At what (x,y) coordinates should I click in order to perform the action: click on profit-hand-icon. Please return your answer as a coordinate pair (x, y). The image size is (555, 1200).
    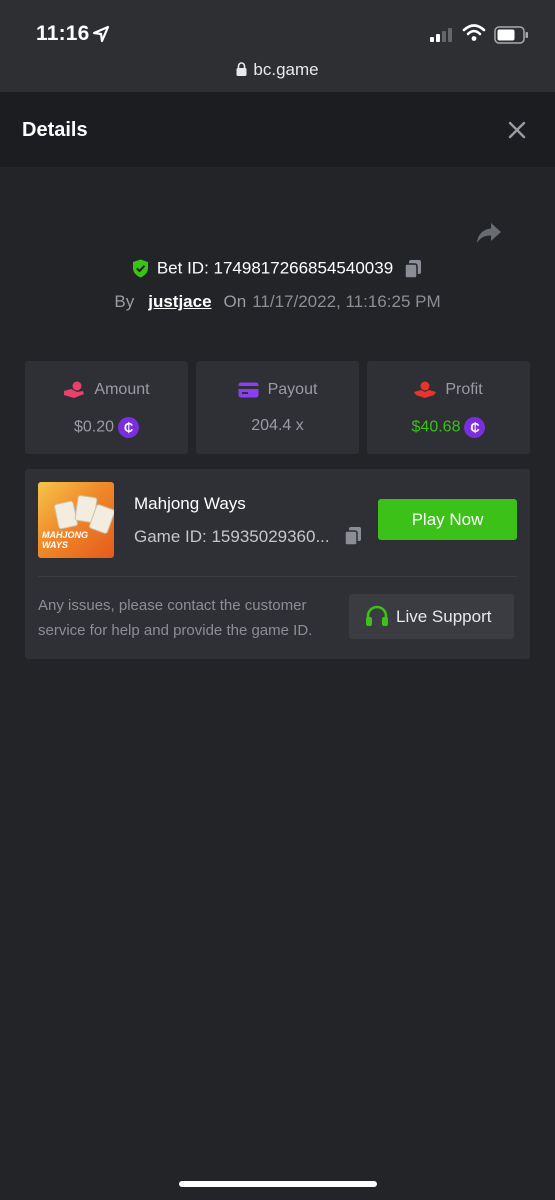
    Looking at the image, I should click on (425, 389).